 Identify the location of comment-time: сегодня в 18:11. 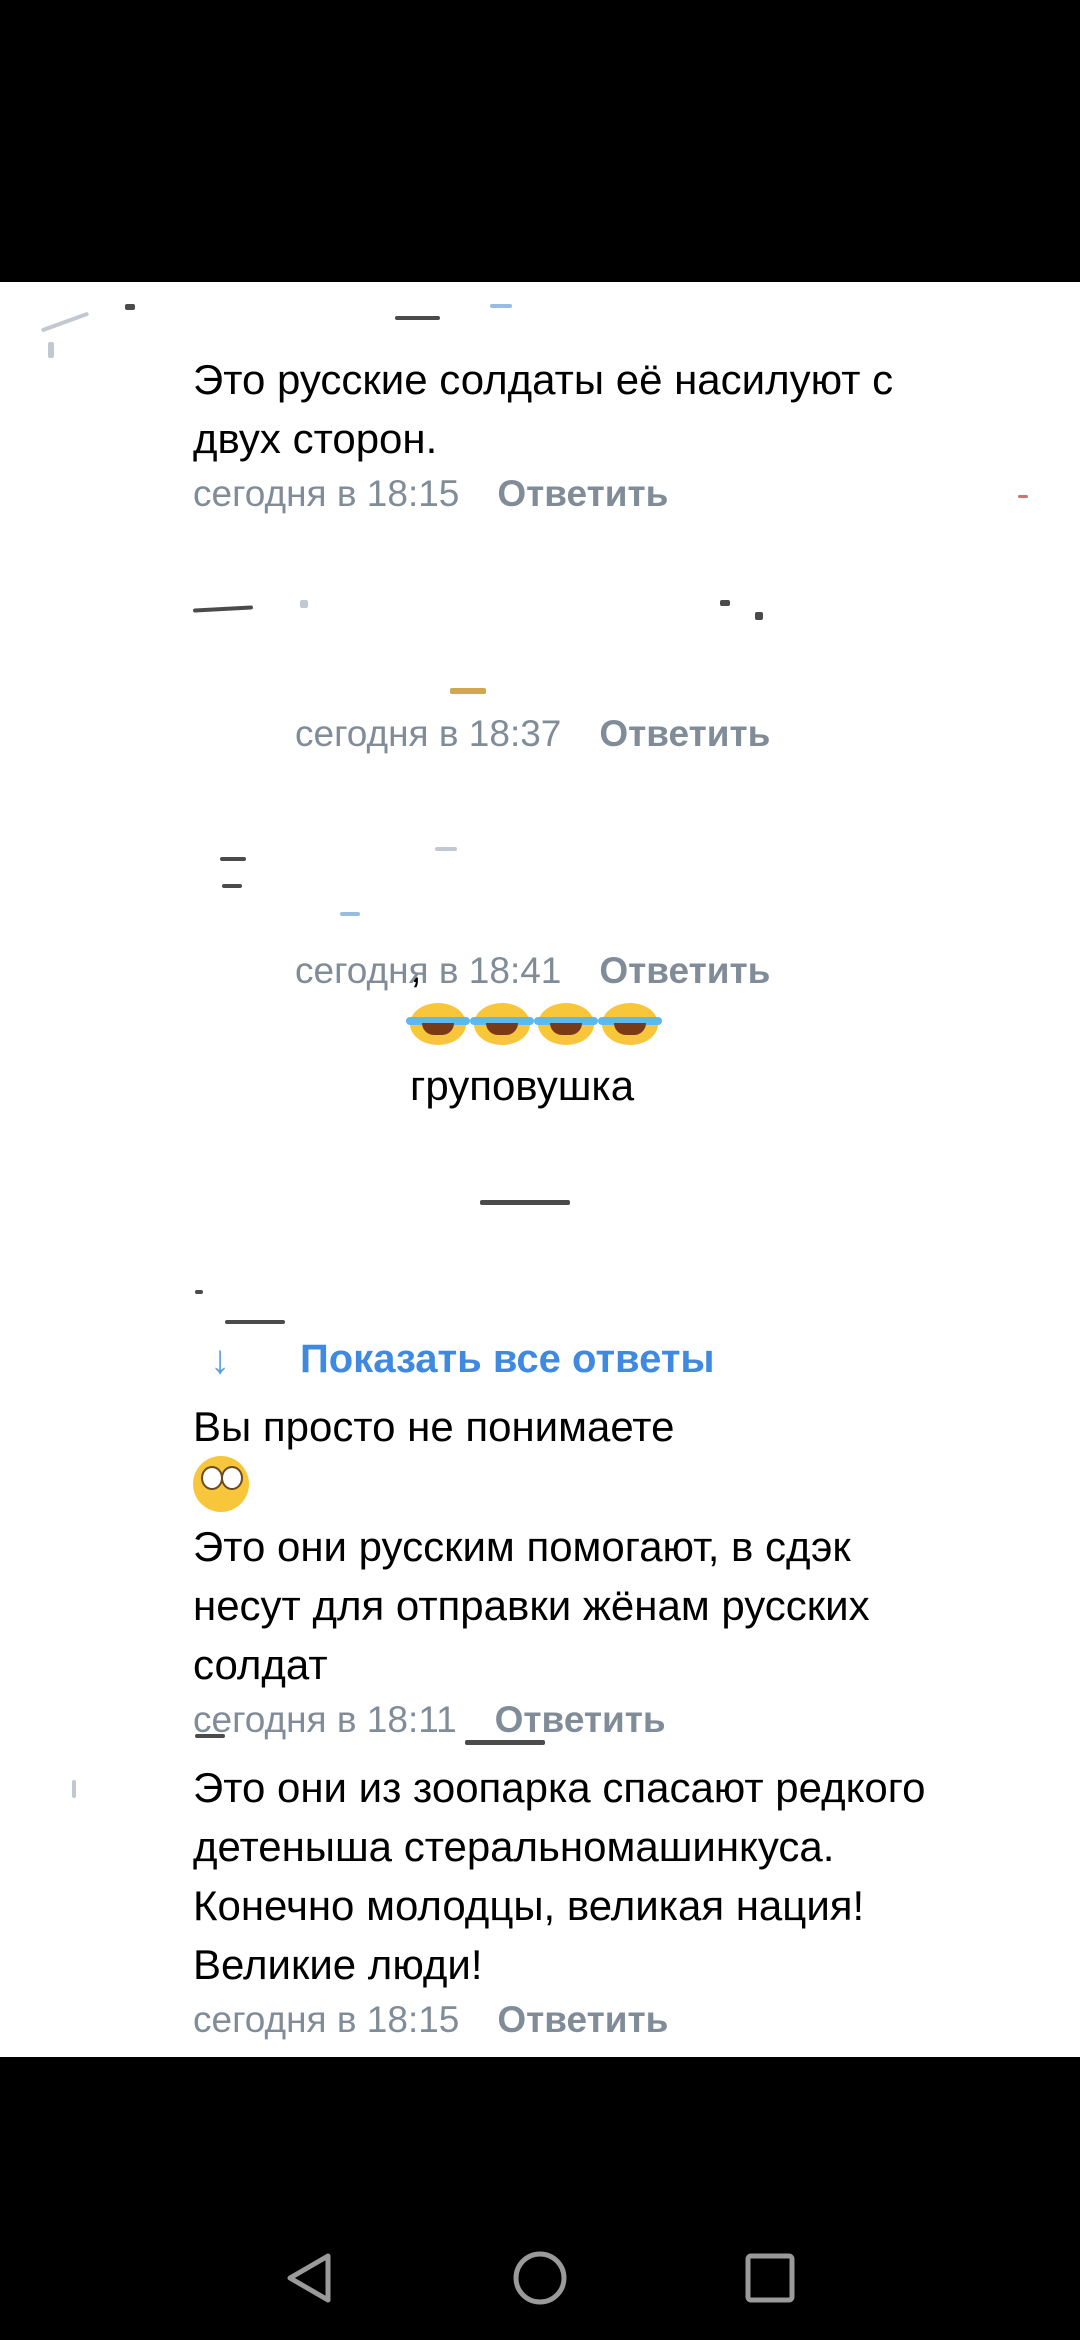
(325, 1719).